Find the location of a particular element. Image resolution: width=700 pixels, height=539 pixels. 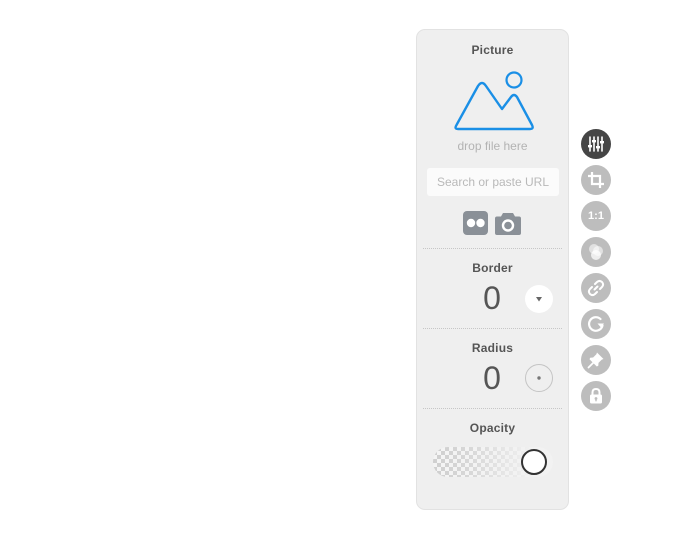

link-icon is located at coordinates (596, 288).